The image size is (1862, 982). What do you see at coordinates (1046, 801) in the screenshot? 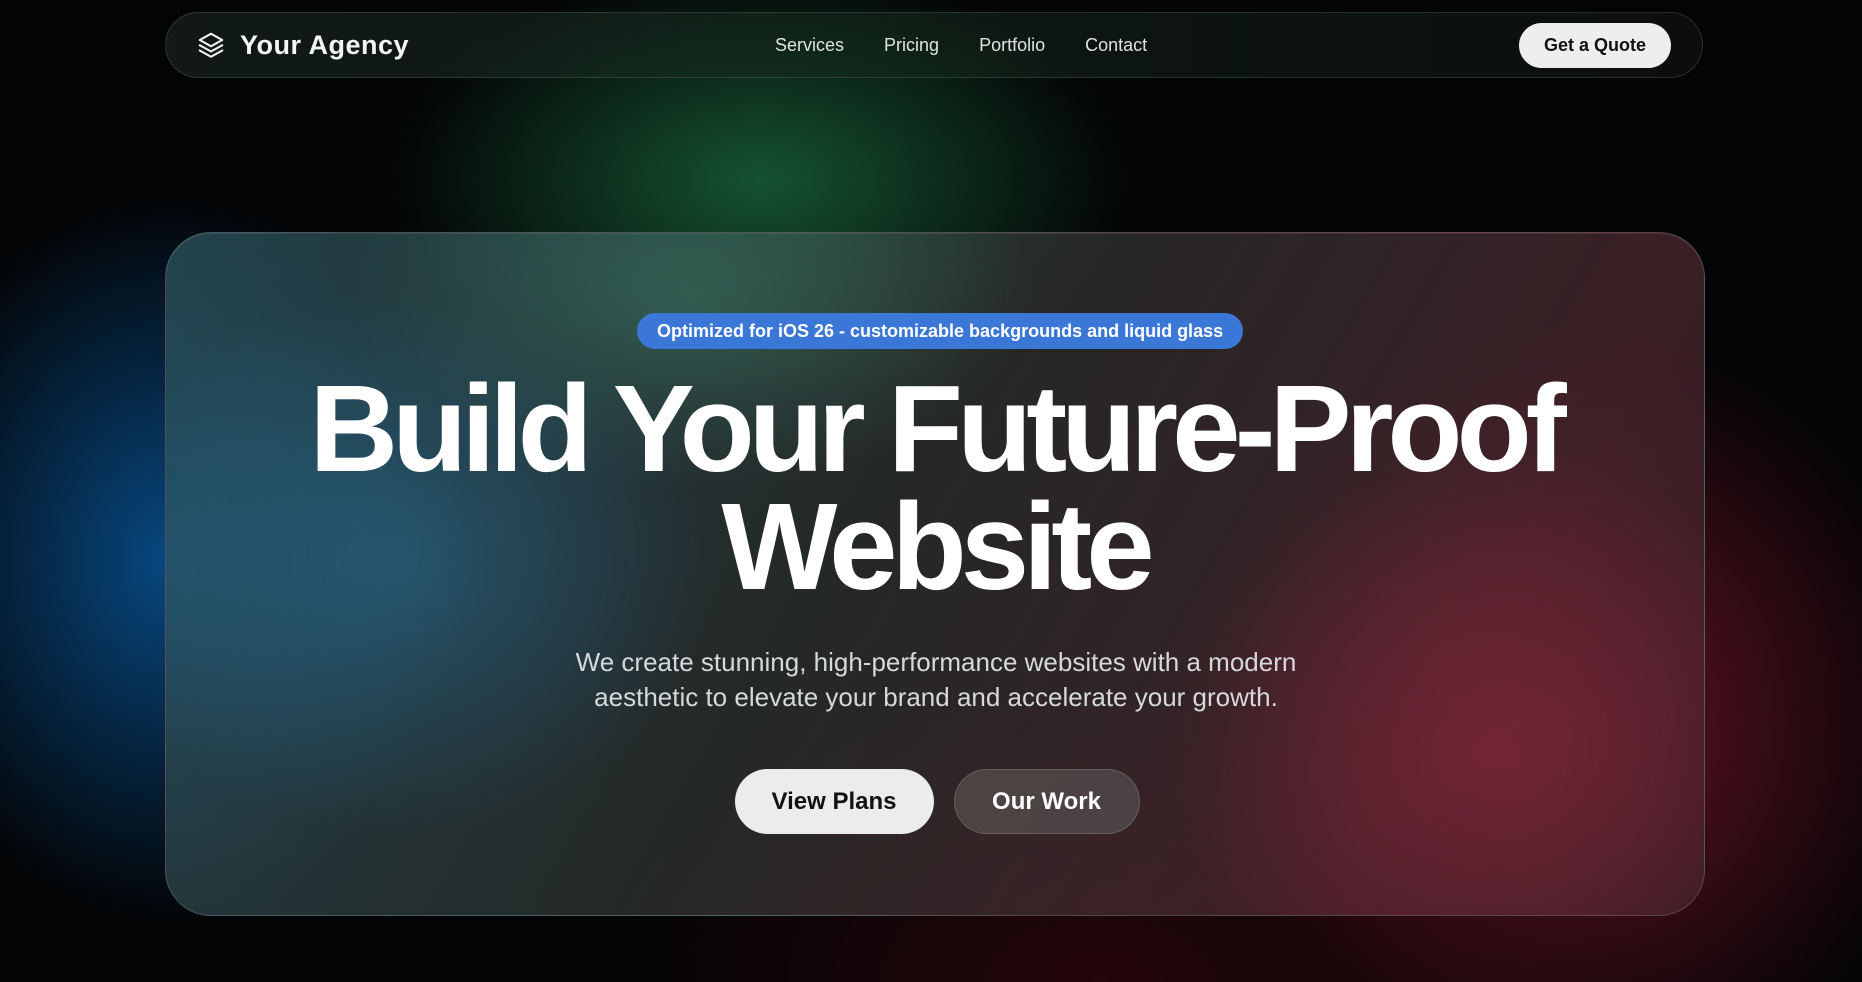
I see `our-work-button: Our Work` at bounding box center [1046, 801].